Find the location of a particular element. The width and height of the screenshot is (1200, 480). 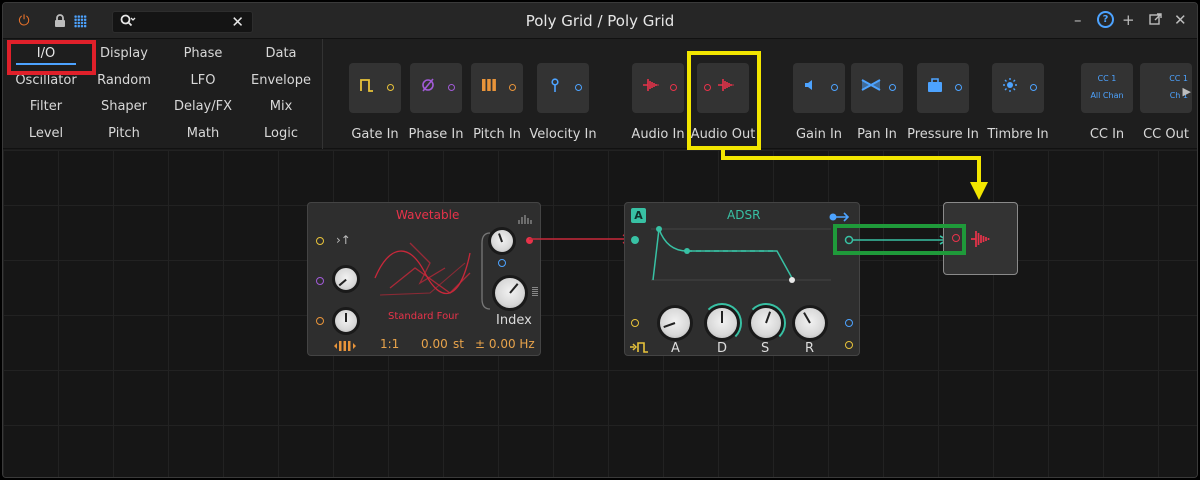

gate-icon is located at coordinates (367, 87).